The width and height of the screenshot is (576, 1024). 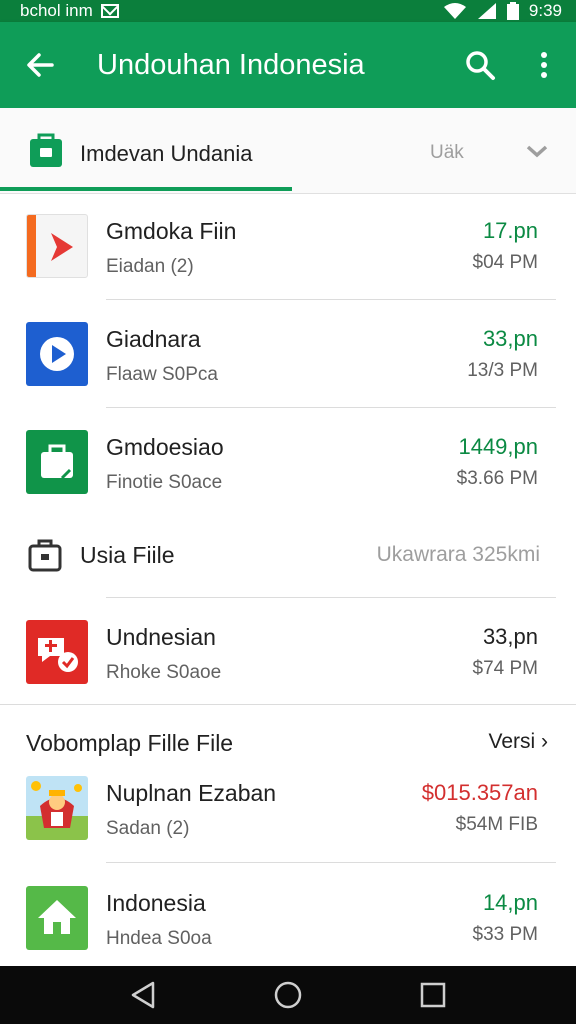 What do you see at coordinates (288, 555) in the screenshot?
I see `file-section-row: Usia Fiile Ukawrara 325kmi` at bounding box center [288, 555].